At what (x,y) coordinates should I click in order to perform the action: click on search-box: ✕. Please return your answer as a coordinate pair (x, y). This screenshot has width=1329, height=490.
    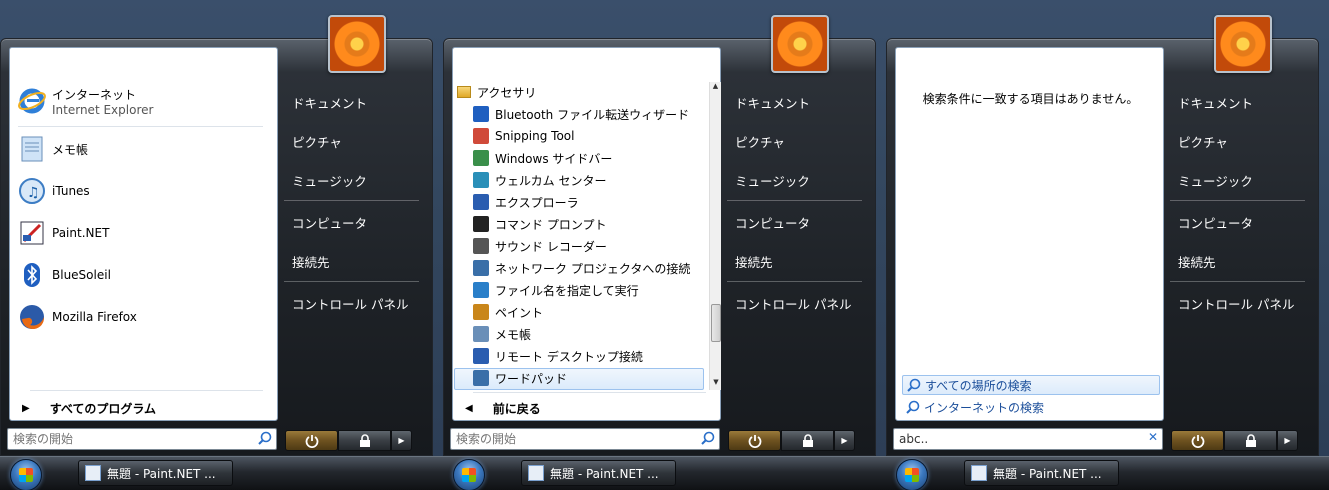
    Looking at the image, I should click on (1028, 439).